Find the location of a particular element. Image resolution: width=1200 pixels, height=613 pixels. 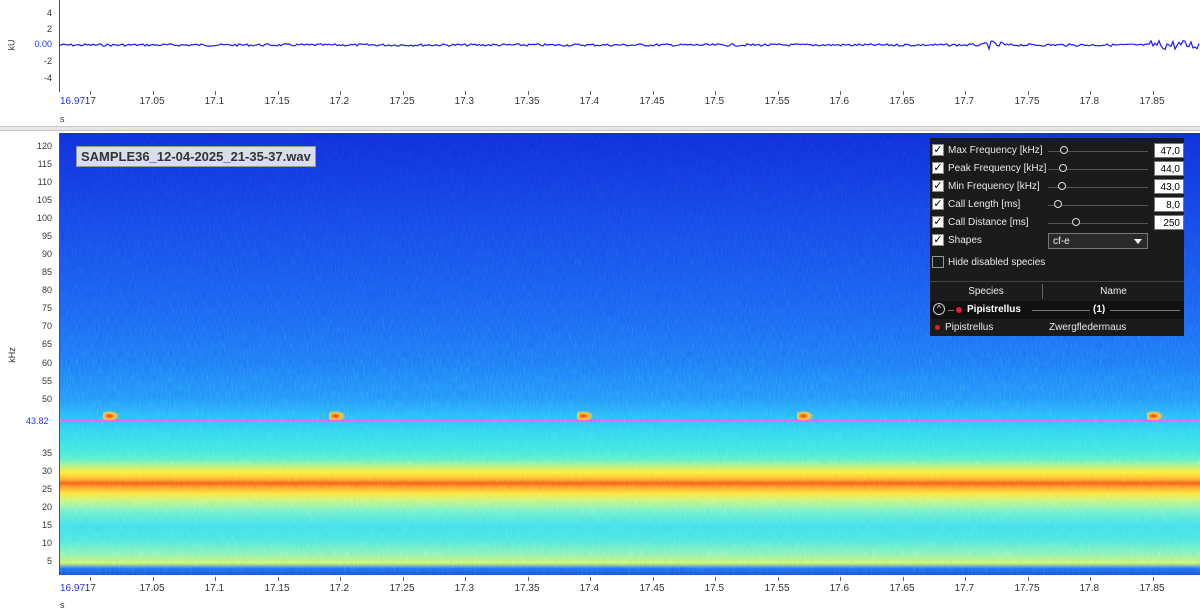

spectrogram-y-tick: 65 is located at coordinates (46, 344).